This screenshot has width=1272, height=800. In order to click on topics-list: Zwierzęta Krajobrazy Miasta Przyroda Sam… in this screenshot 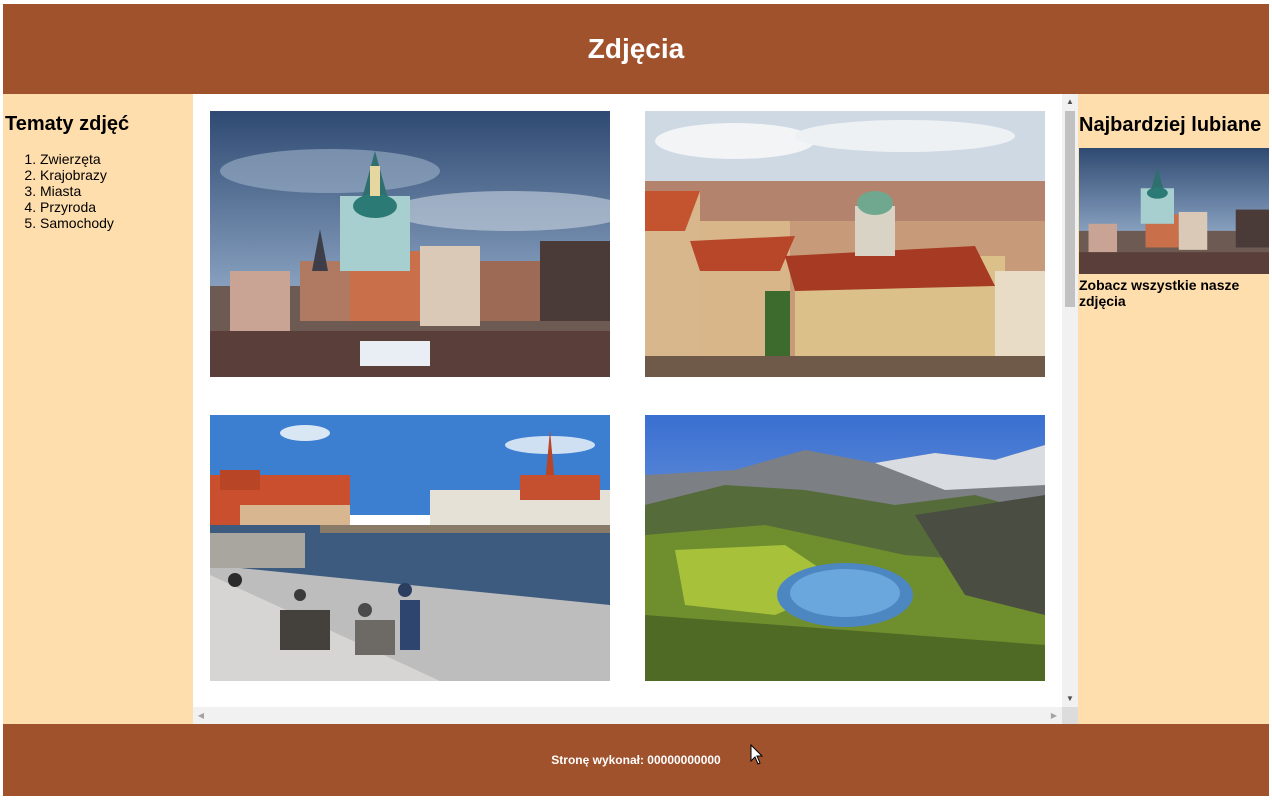, I will do `click(116, 191)`.